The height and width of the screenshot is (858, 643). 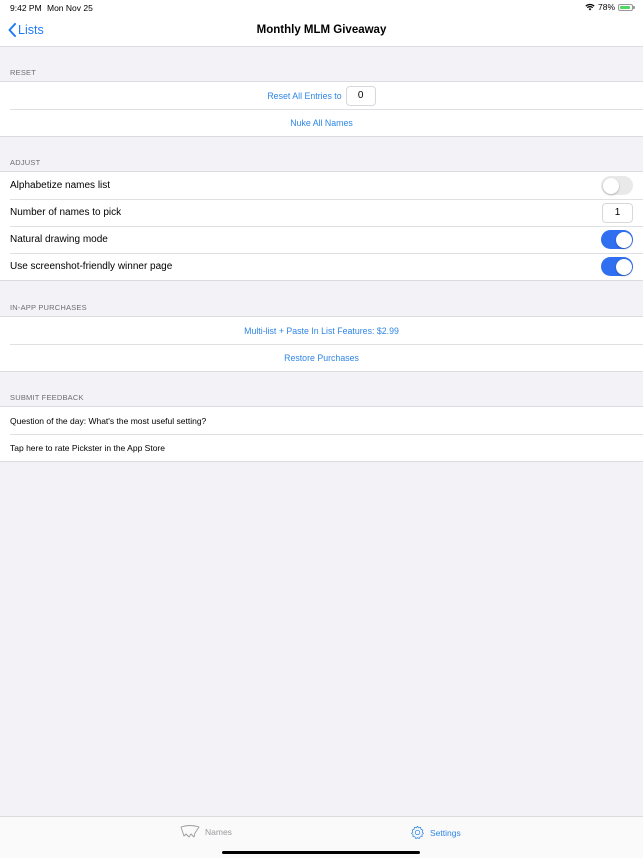 What do you see at coordinates (606, 7) in the screenshot?
I see `battery-percent: 78%` at bounding box center [606, 7].